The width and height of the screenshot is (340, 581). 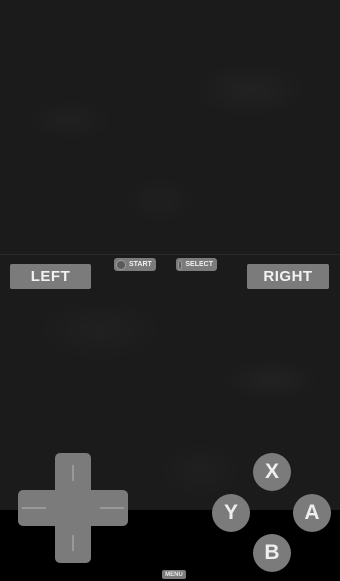 What do you see at coordinates (199, 264) in the screenshot?
I see `select-label: SELECT` at bounding box center [199, 264].